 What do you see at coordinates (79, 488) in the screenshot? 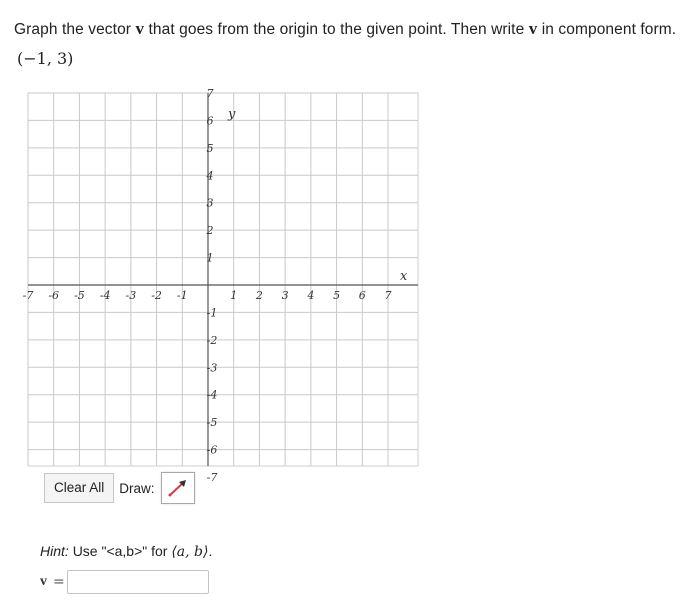
I see `clear-all-button: Clear All` at bounding box center [79, 488].